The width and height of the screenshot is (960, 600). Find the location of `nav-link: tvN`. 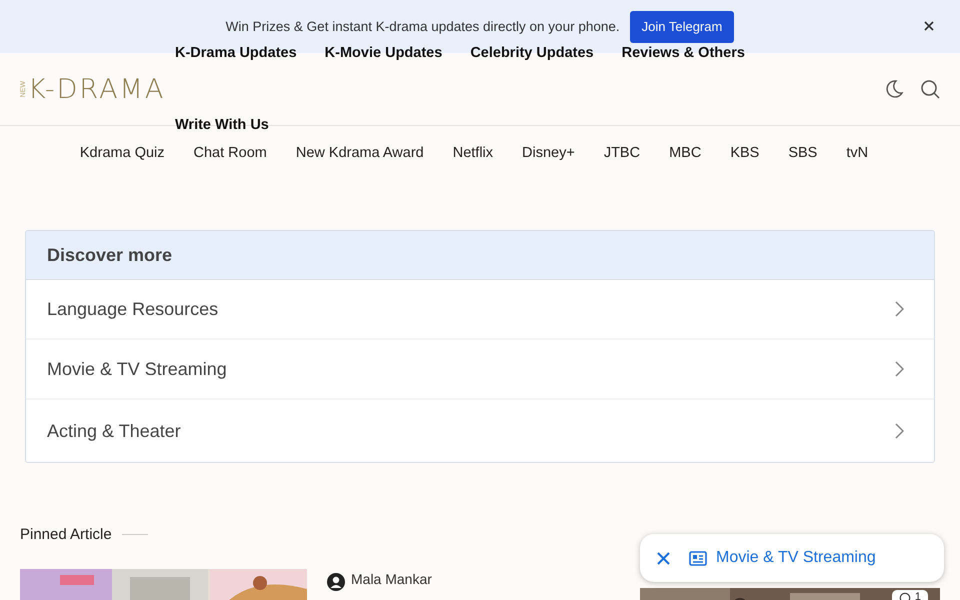

nav-link: tvN is located at coordinates (857, 153).